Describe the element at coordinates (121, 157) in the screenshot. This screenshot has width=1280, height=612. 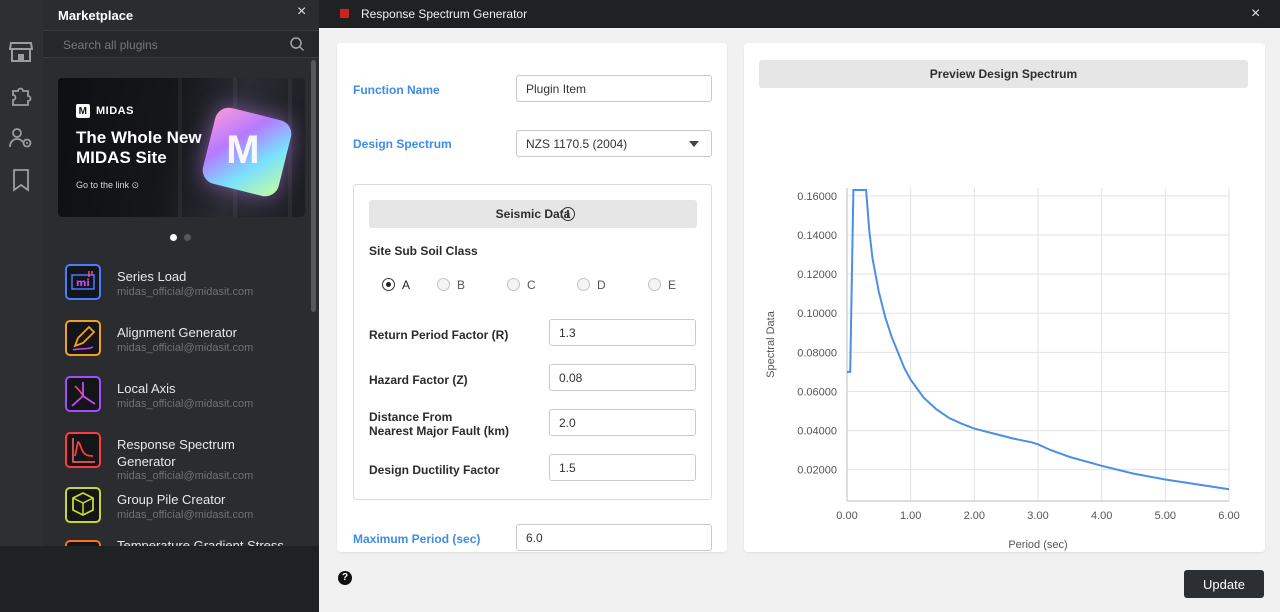
I see `banner-headline-2: MIDAS Site` at that location.